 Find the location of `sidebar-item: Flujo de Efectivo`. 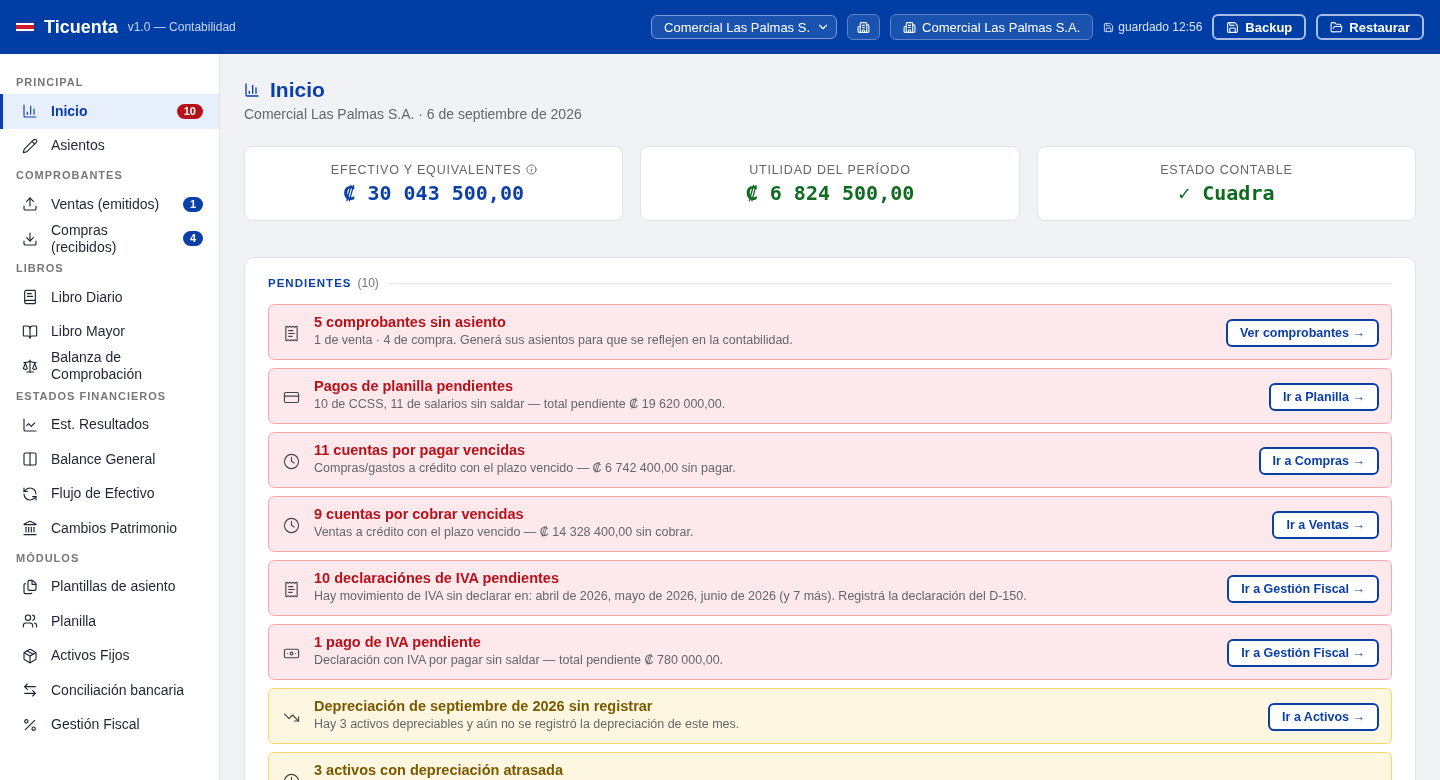

sidebar-item: Flujo de Efectivo is located at coordinates (109, 493).